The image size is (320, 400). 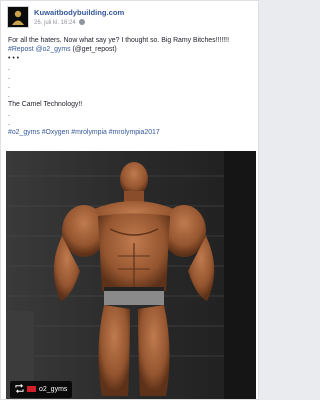 I want to click on repost-source: (@get_repost), so click(x=94, y=50).